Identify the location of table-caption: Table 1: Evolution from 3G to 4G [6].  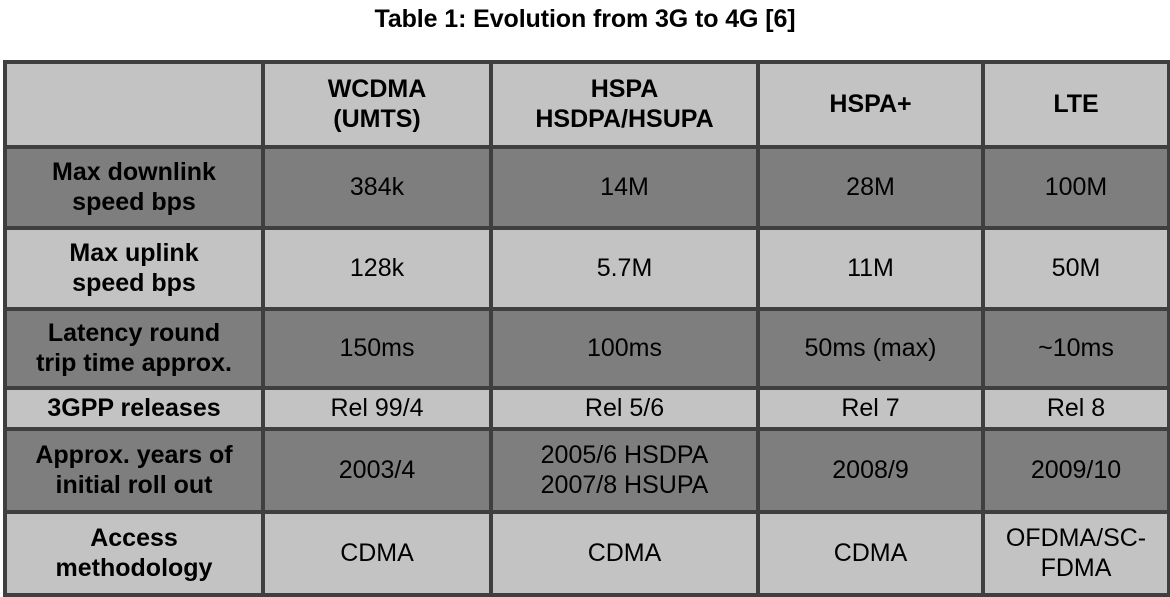
(585, 19).